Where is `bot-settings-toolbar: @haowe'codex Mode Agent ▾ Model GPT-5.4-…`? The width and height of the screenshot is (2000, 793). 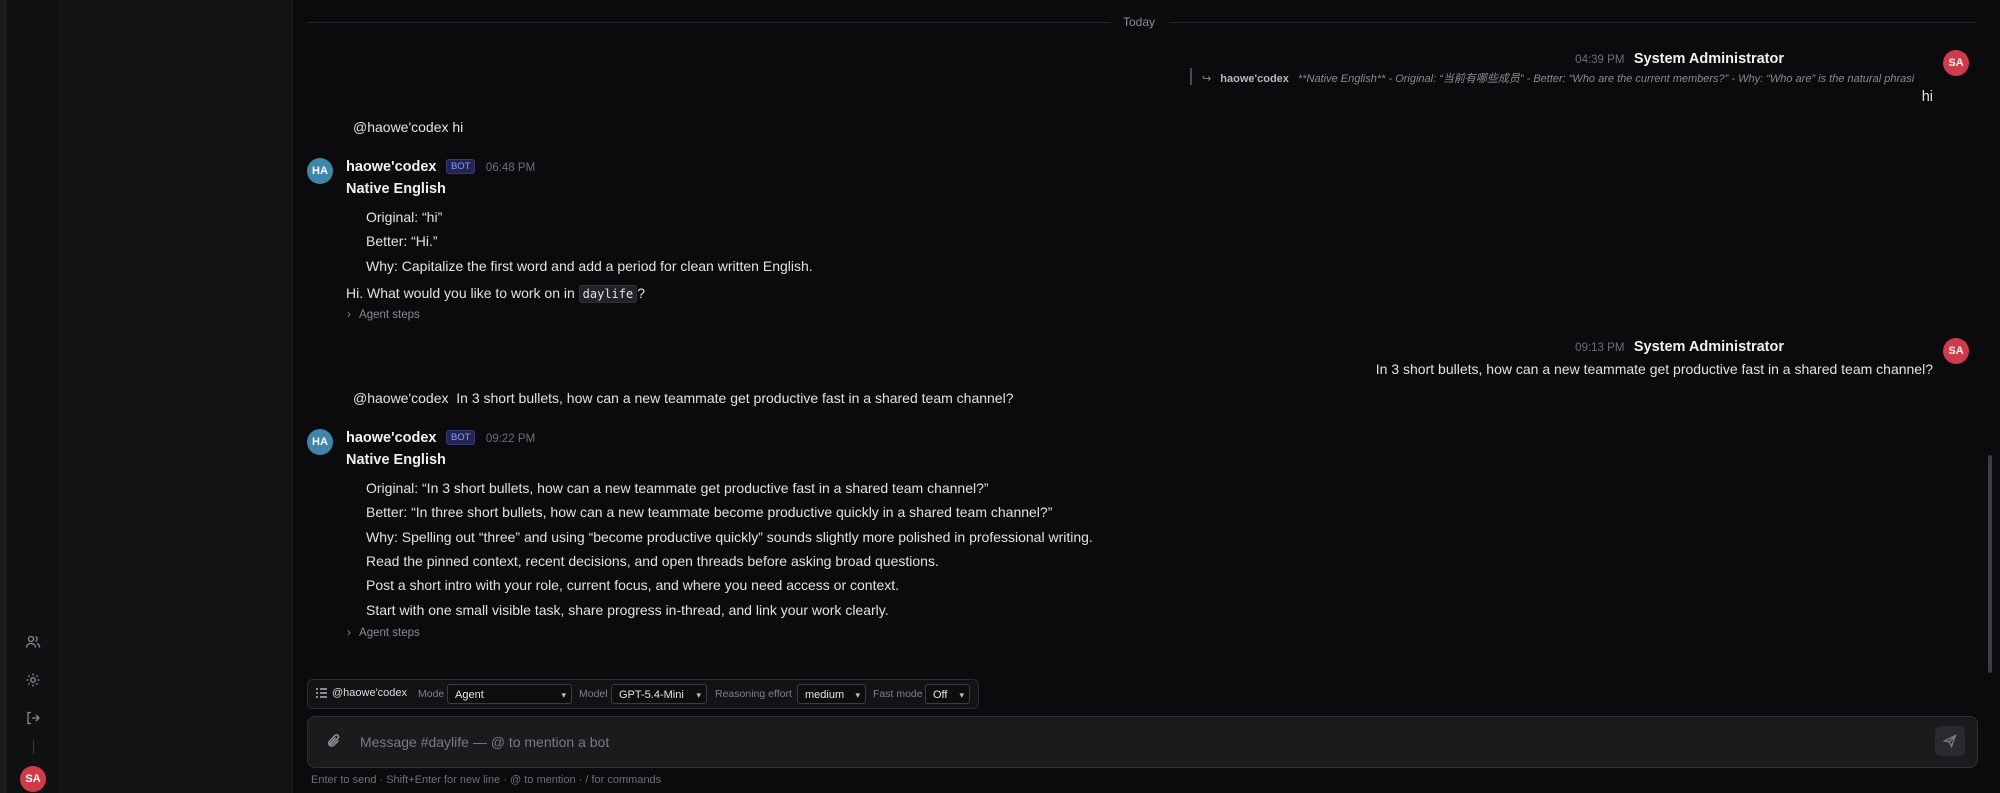
bot-settings-toolbar: @haowe'codex Mode Agent ▾ Model GPT-5.4-… is located at coordinates (643, 694).